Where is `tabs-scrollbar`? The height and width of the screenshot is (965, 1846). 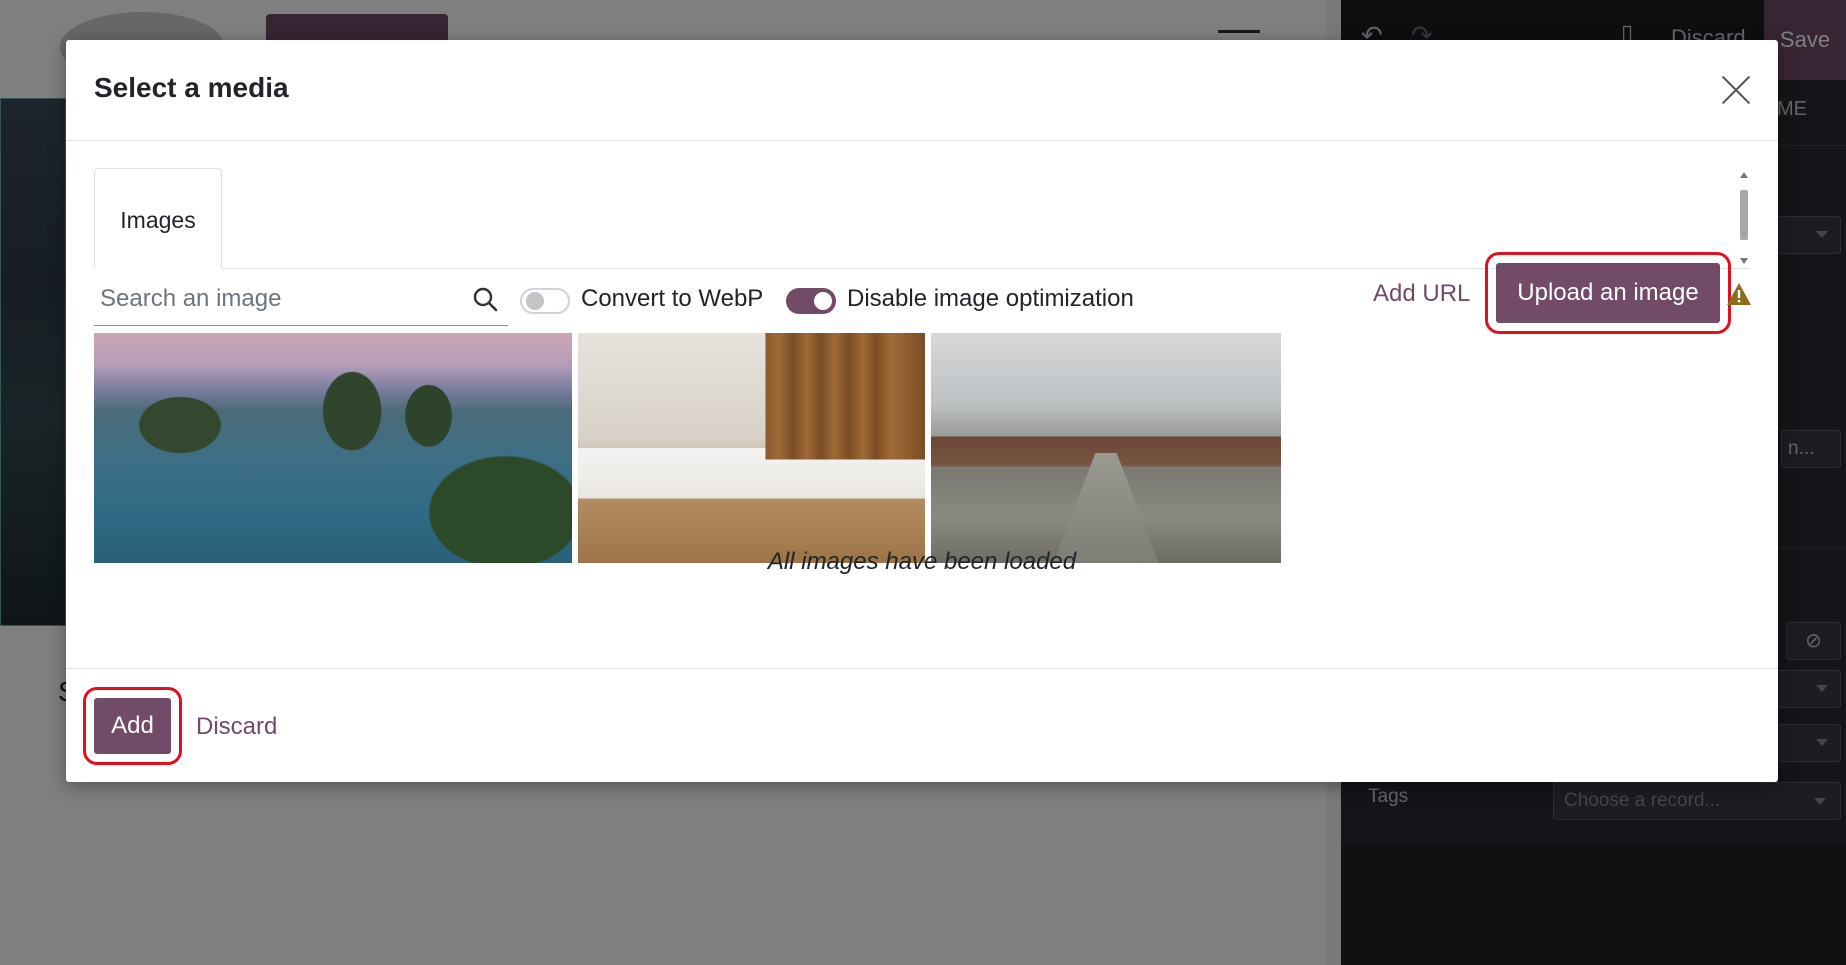 tabs-scrollbar is located at coordinates (1744, 219).